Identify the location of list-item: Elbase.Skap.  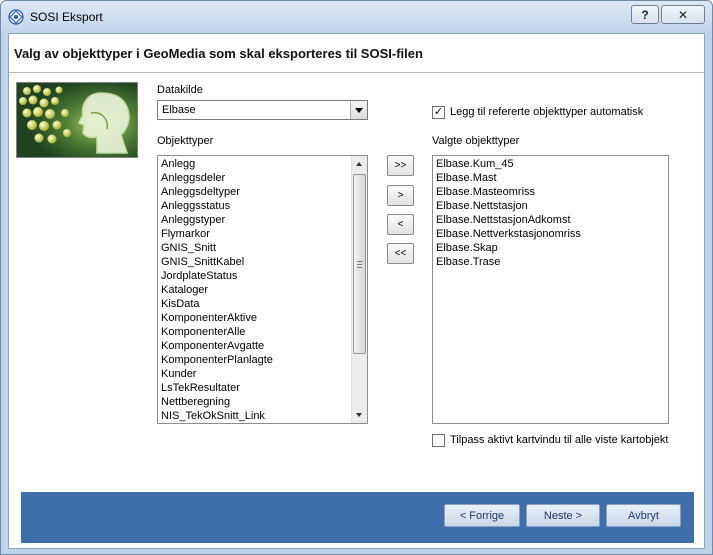
(550, 248).